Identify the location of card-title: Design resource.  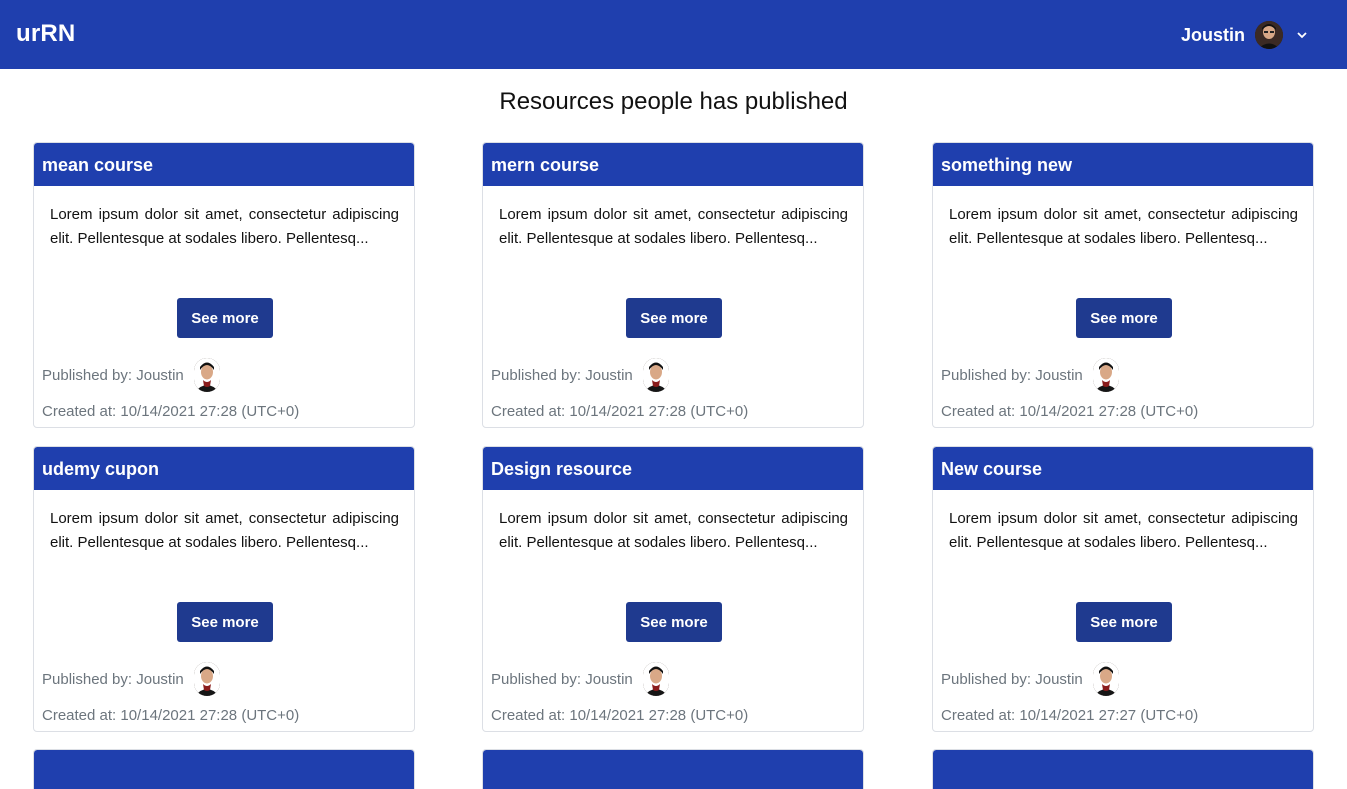
(673, 468).